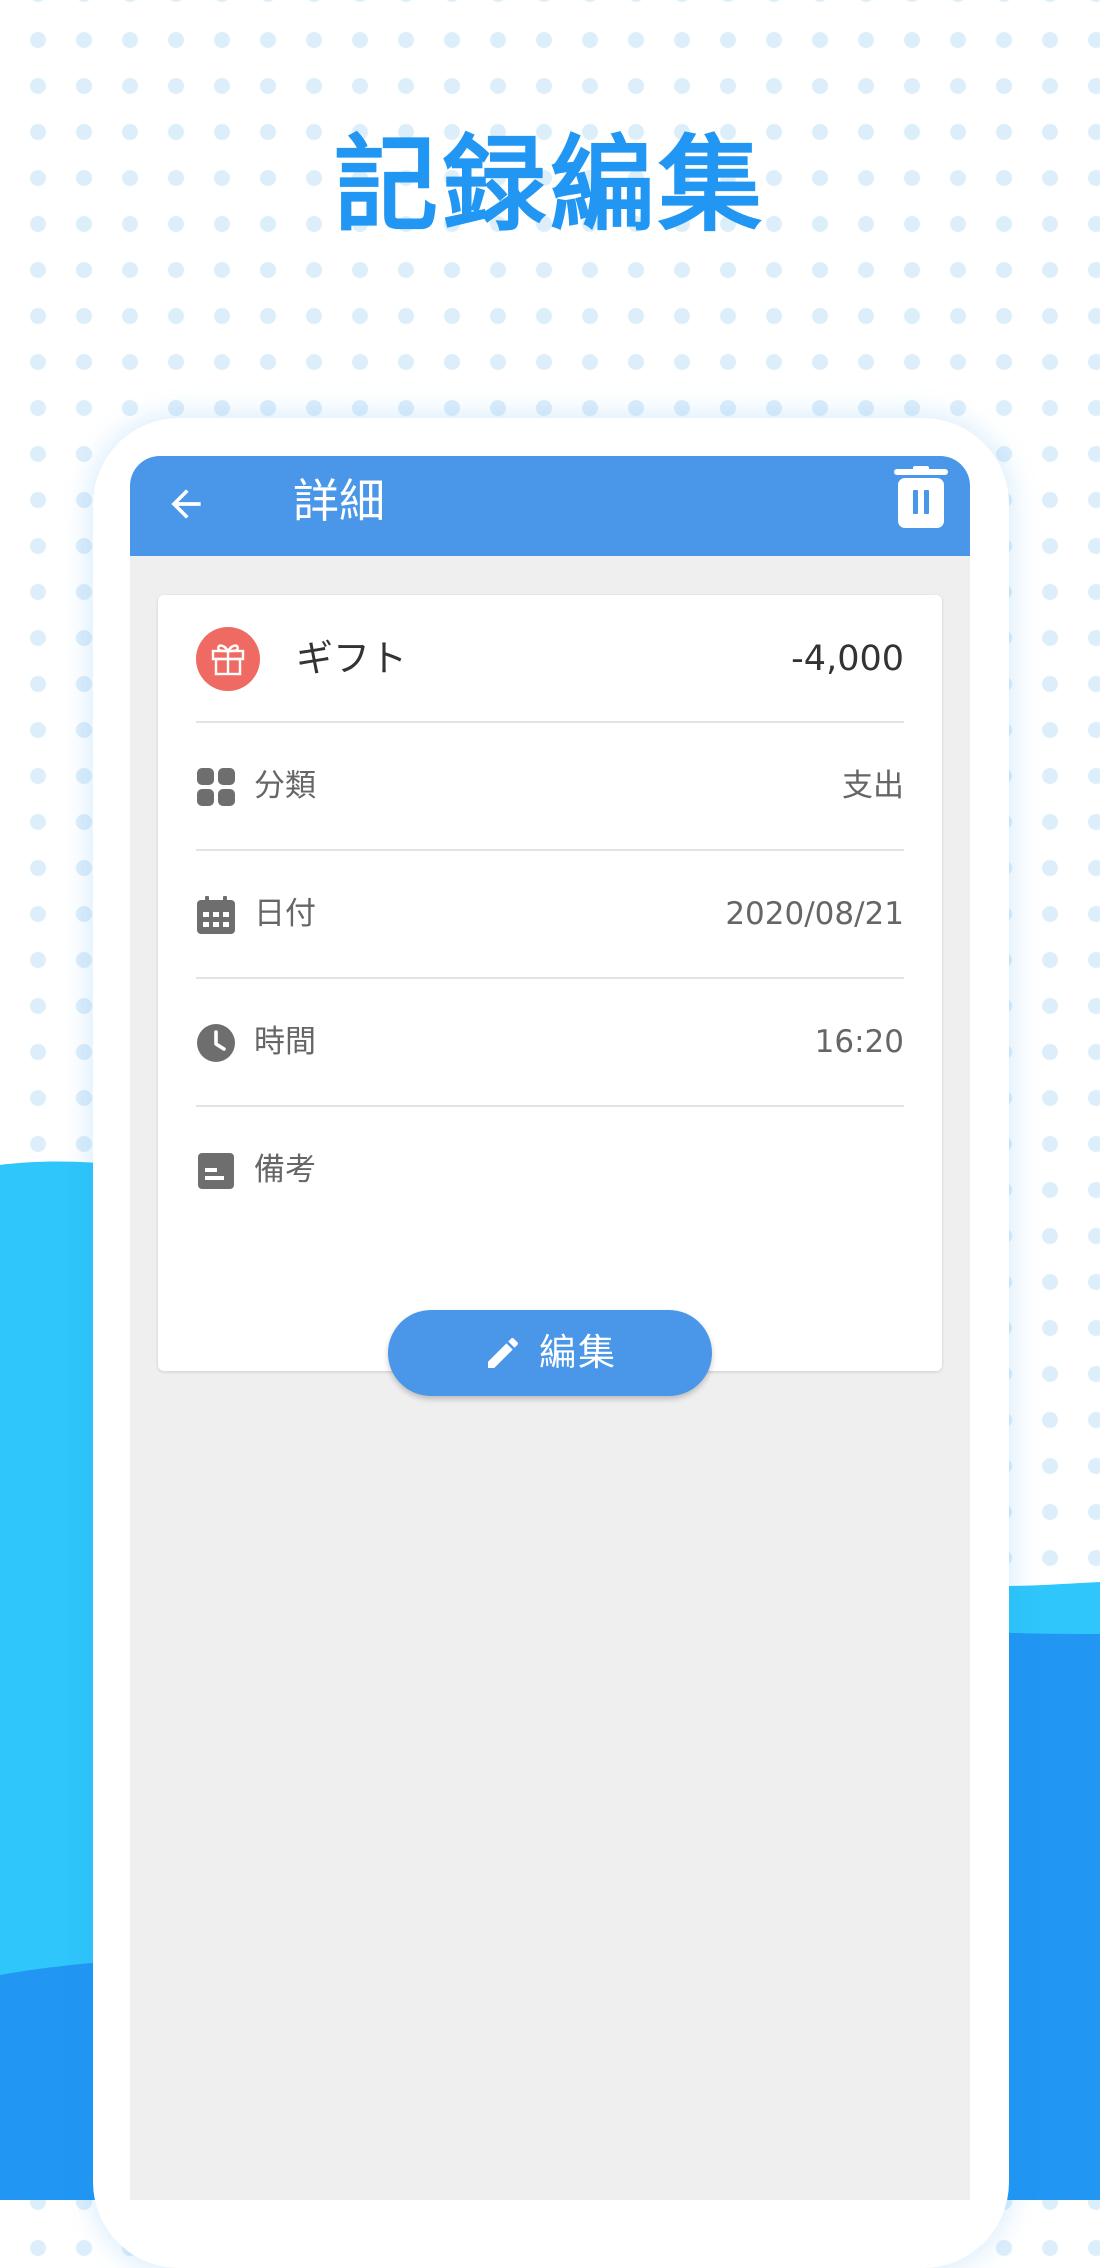 Image resolution: width=1100 pixels, height=2268 pixels. Describe the element at coordinates (550, 1171) in the screenshot. I see `note-row: 備考` at that location.